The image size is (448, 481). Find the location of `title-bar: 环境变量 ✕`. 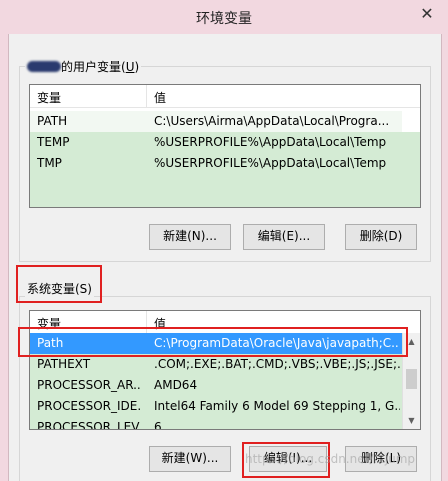

title-bar: 环境变量 ✕ is located at coordinates (224, 17).